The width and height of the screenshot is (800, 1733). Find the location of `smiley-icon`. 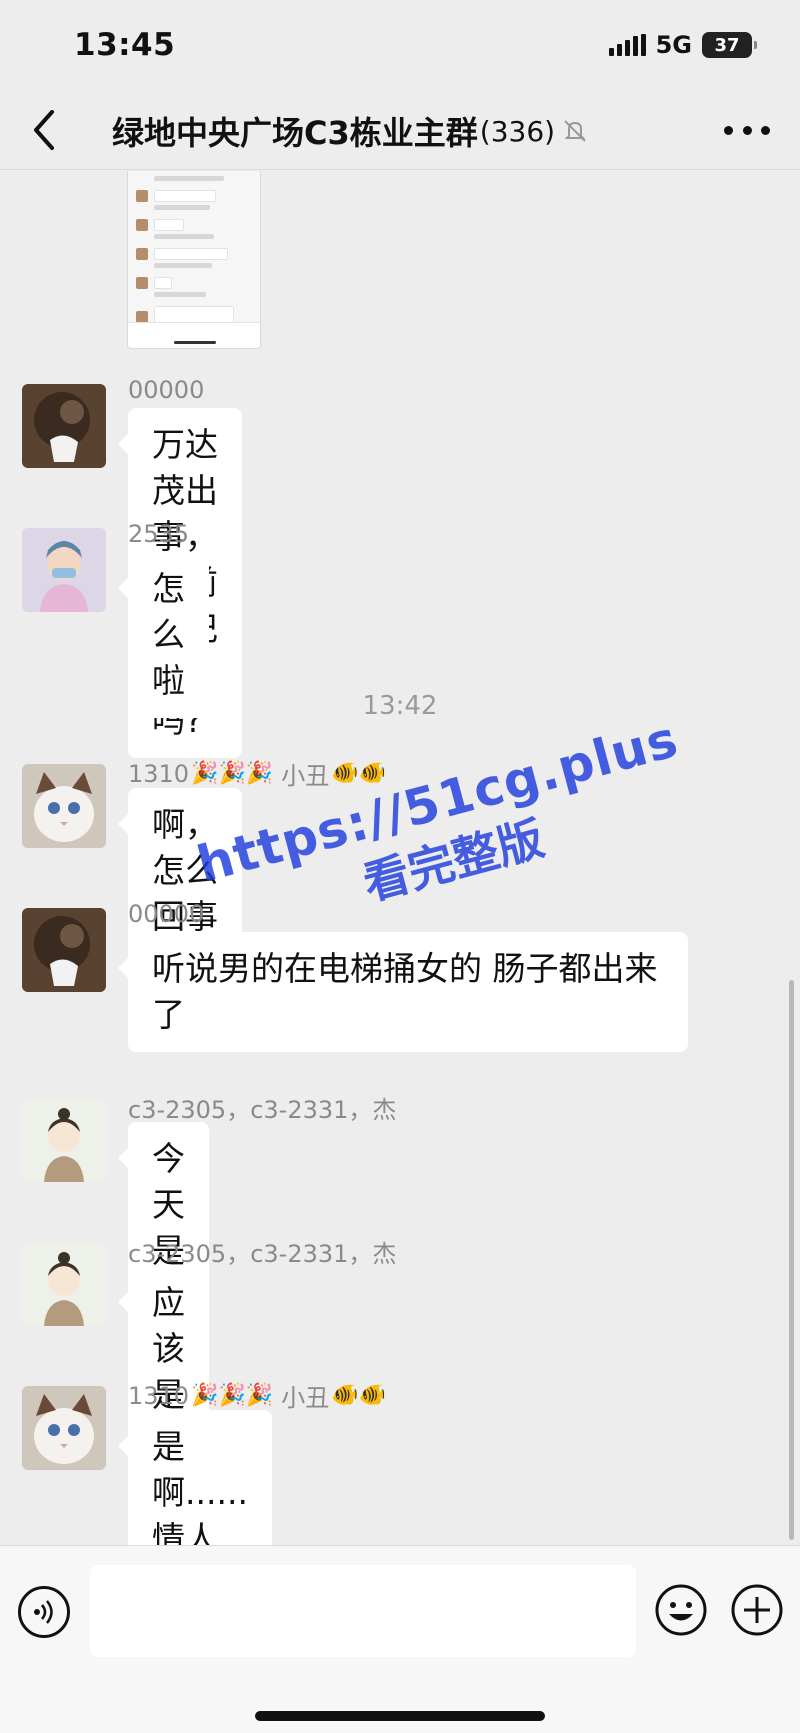

smiley-icon is located at coordinates (681, 1610).